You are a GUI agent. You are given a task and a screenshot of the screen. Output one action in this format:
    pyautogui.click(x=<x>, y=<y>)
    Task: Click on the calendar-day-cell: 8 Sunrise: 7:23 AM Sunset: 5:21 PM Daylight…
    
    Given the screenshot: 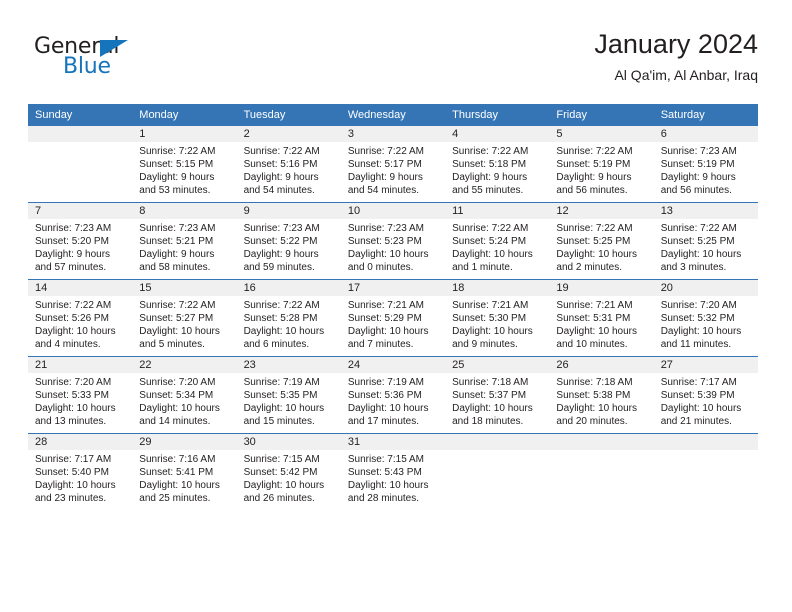 What is the action you would take?
    pyautogui.click(x=184, y=241)
    